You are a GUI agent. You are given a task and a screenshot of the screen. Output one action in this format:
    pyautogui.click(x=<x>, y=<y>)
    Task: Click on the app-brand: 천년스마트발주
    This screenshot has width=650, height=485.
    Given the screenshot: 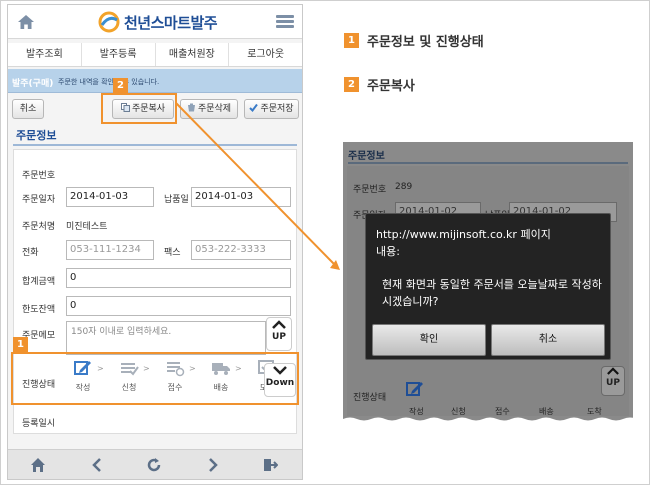 What is the action you would take?
    pyautogui.click(x=158, y=22)
    